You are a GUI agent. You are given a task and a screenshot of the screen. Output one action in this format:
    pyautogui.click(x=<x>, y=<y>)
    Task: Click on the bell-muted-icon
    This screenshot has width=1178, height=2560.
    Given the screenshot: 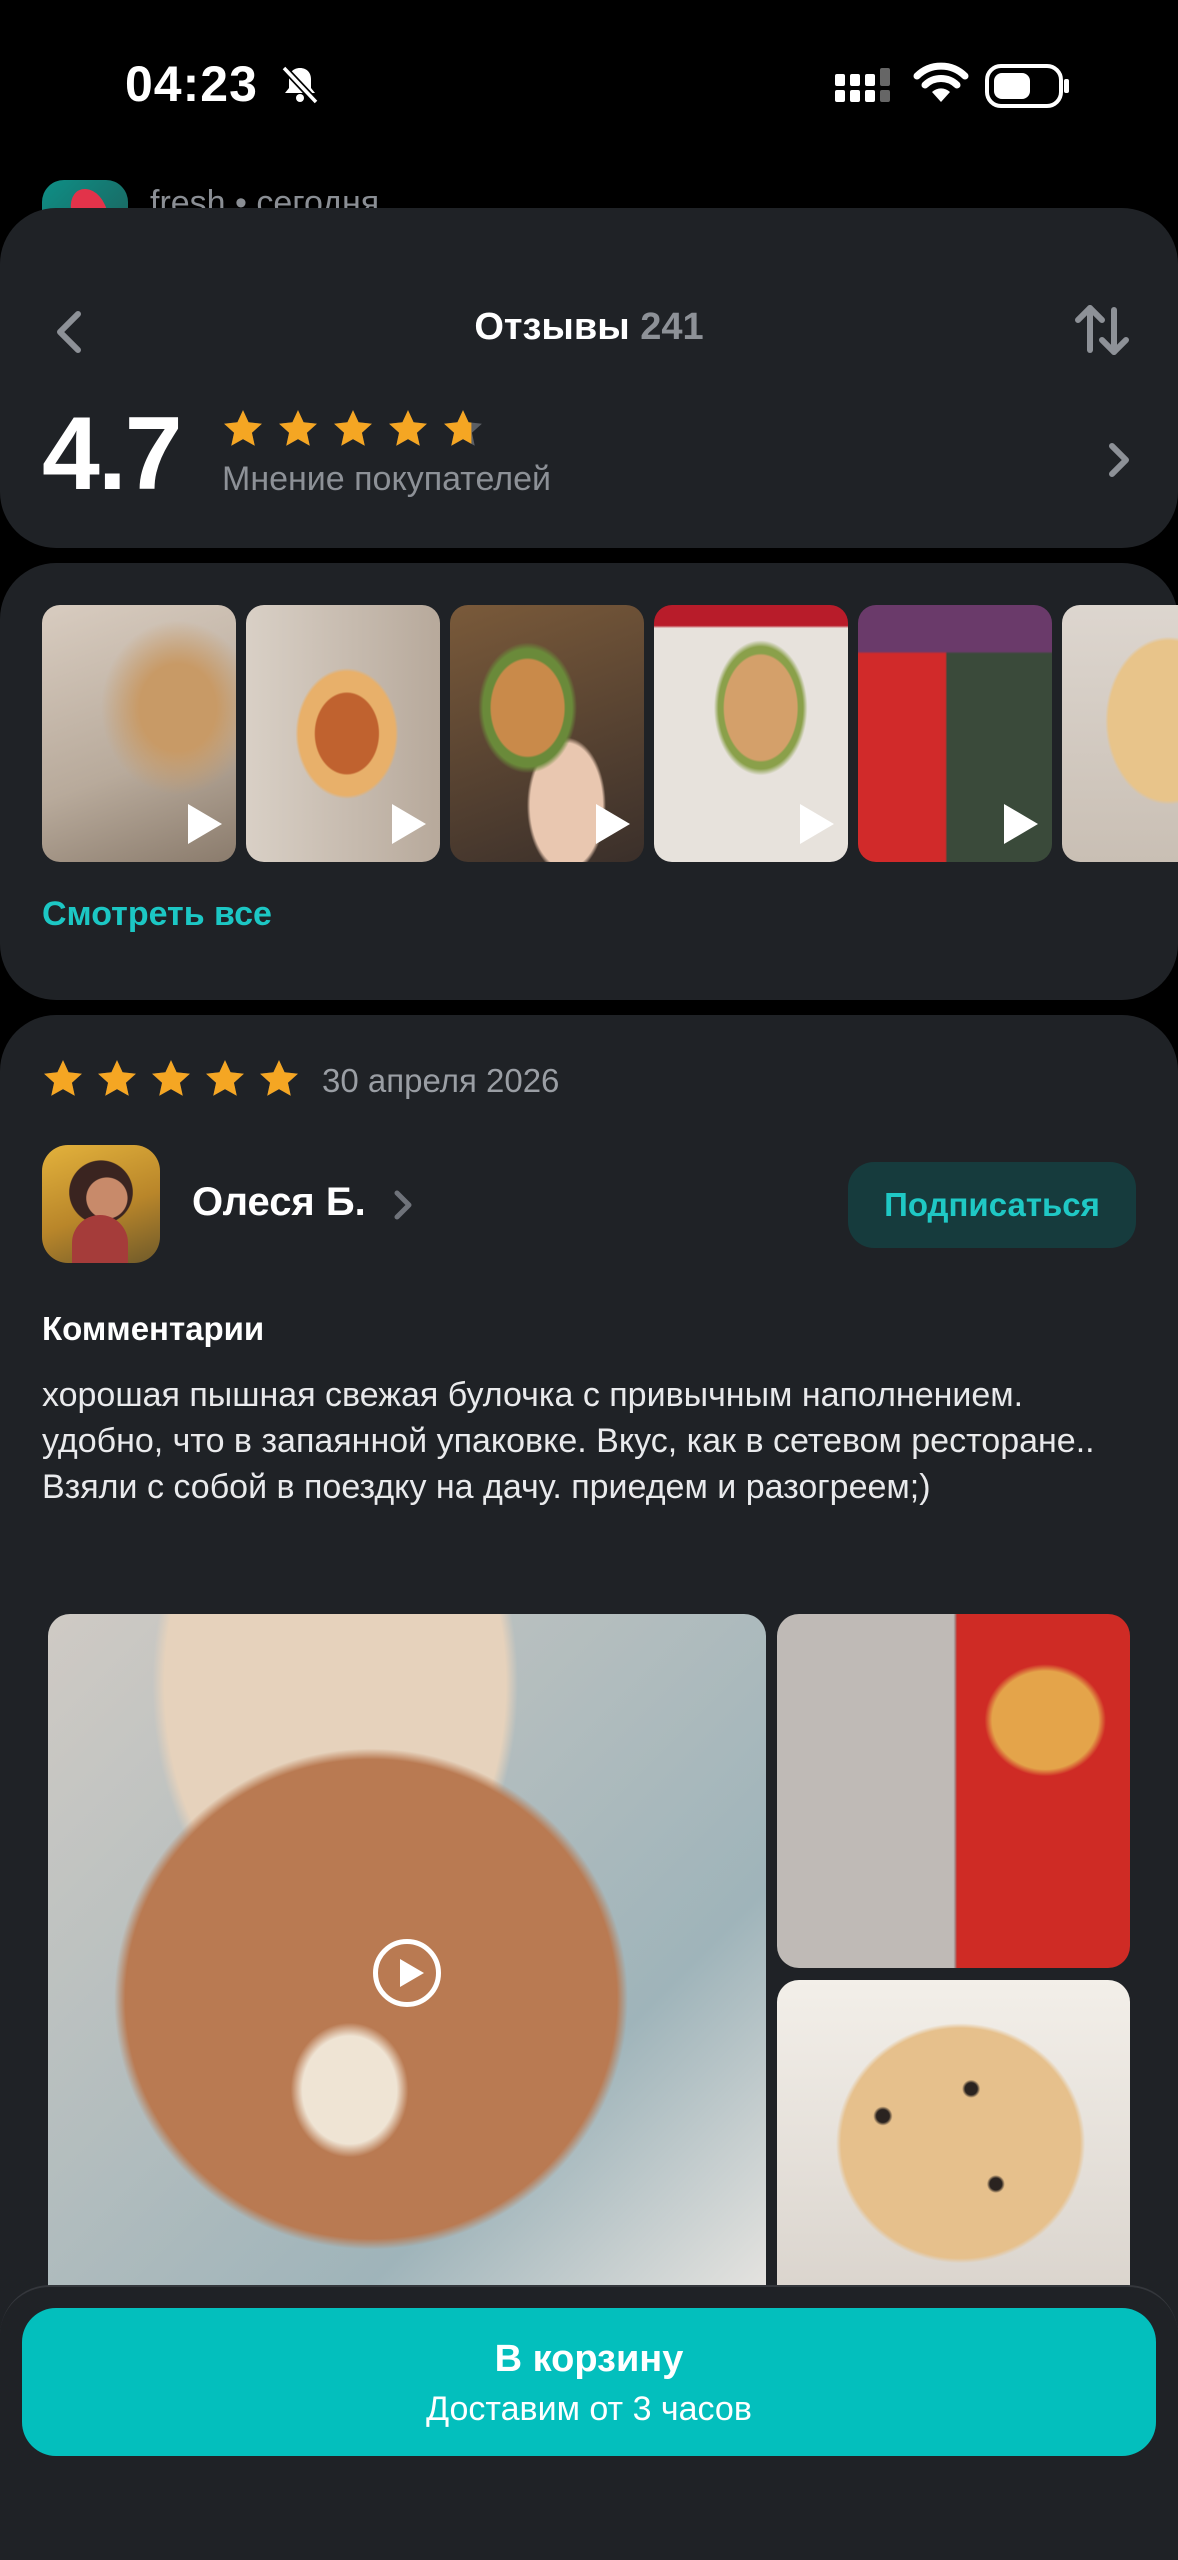 What is the action you would take?
    pyautogui.click(x=300, y=85)
    